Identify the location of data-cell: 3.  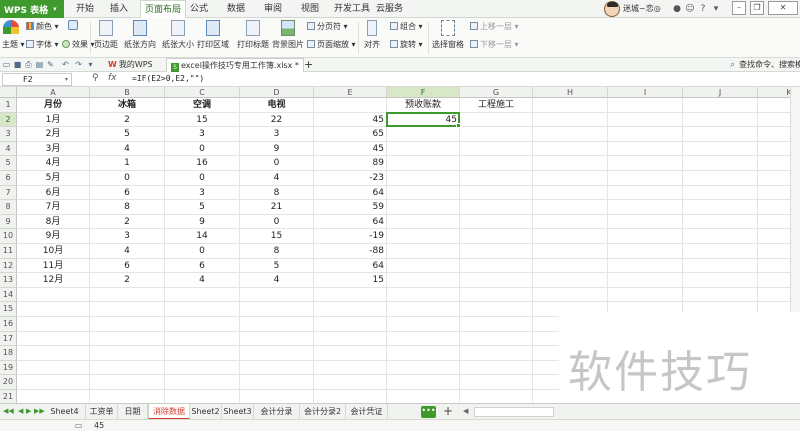
(202, 193).